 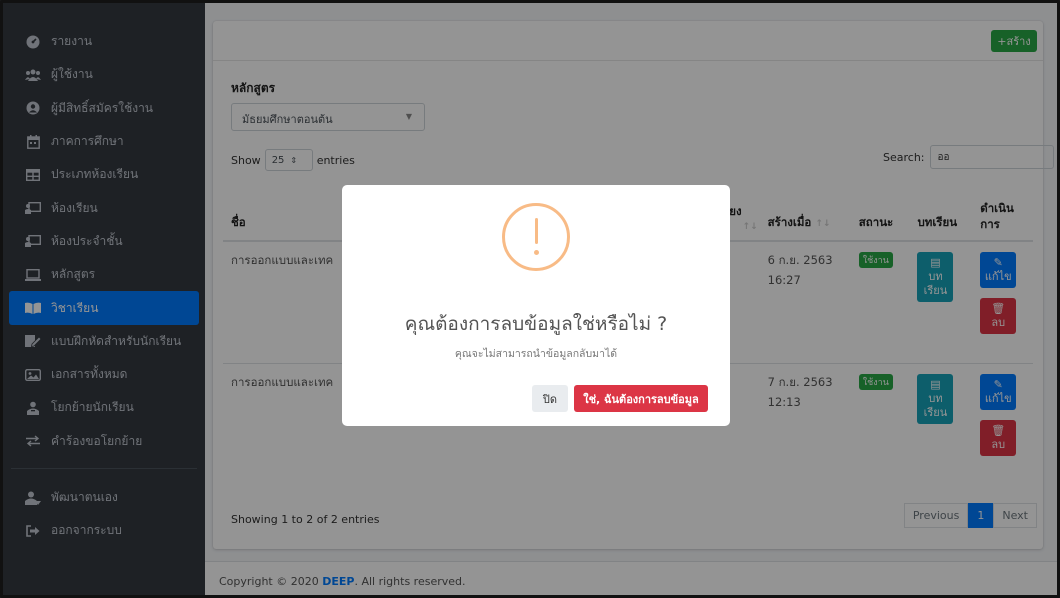 I want to click on dialog-message: คุณจะไม่สามารถนำข้อมูลกลับมาได้, so click(x=536, y=354).